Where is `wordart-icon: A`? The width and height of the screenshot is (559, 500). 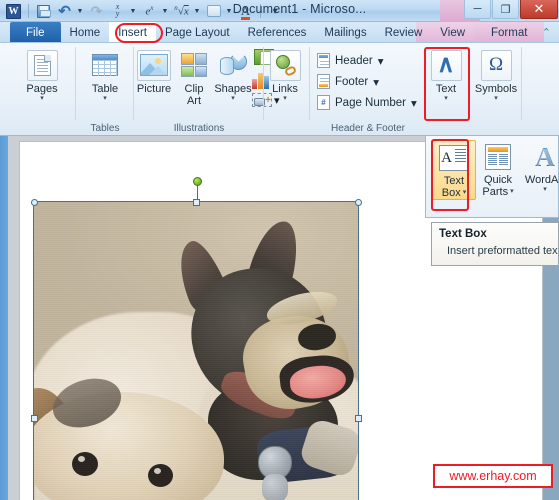
wordart-icon: A is located at coordinates (545, 157).